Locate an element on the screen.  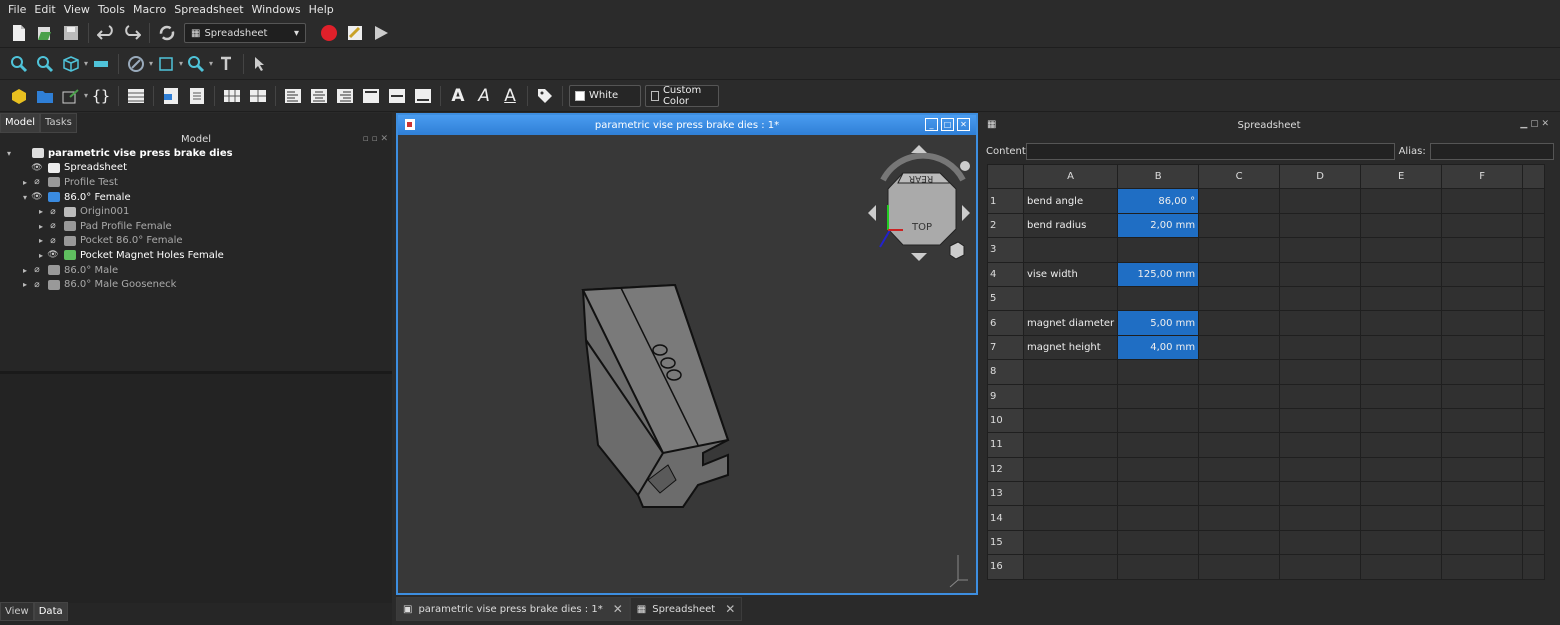
zoom-icon is located at coordinates (196, 64).